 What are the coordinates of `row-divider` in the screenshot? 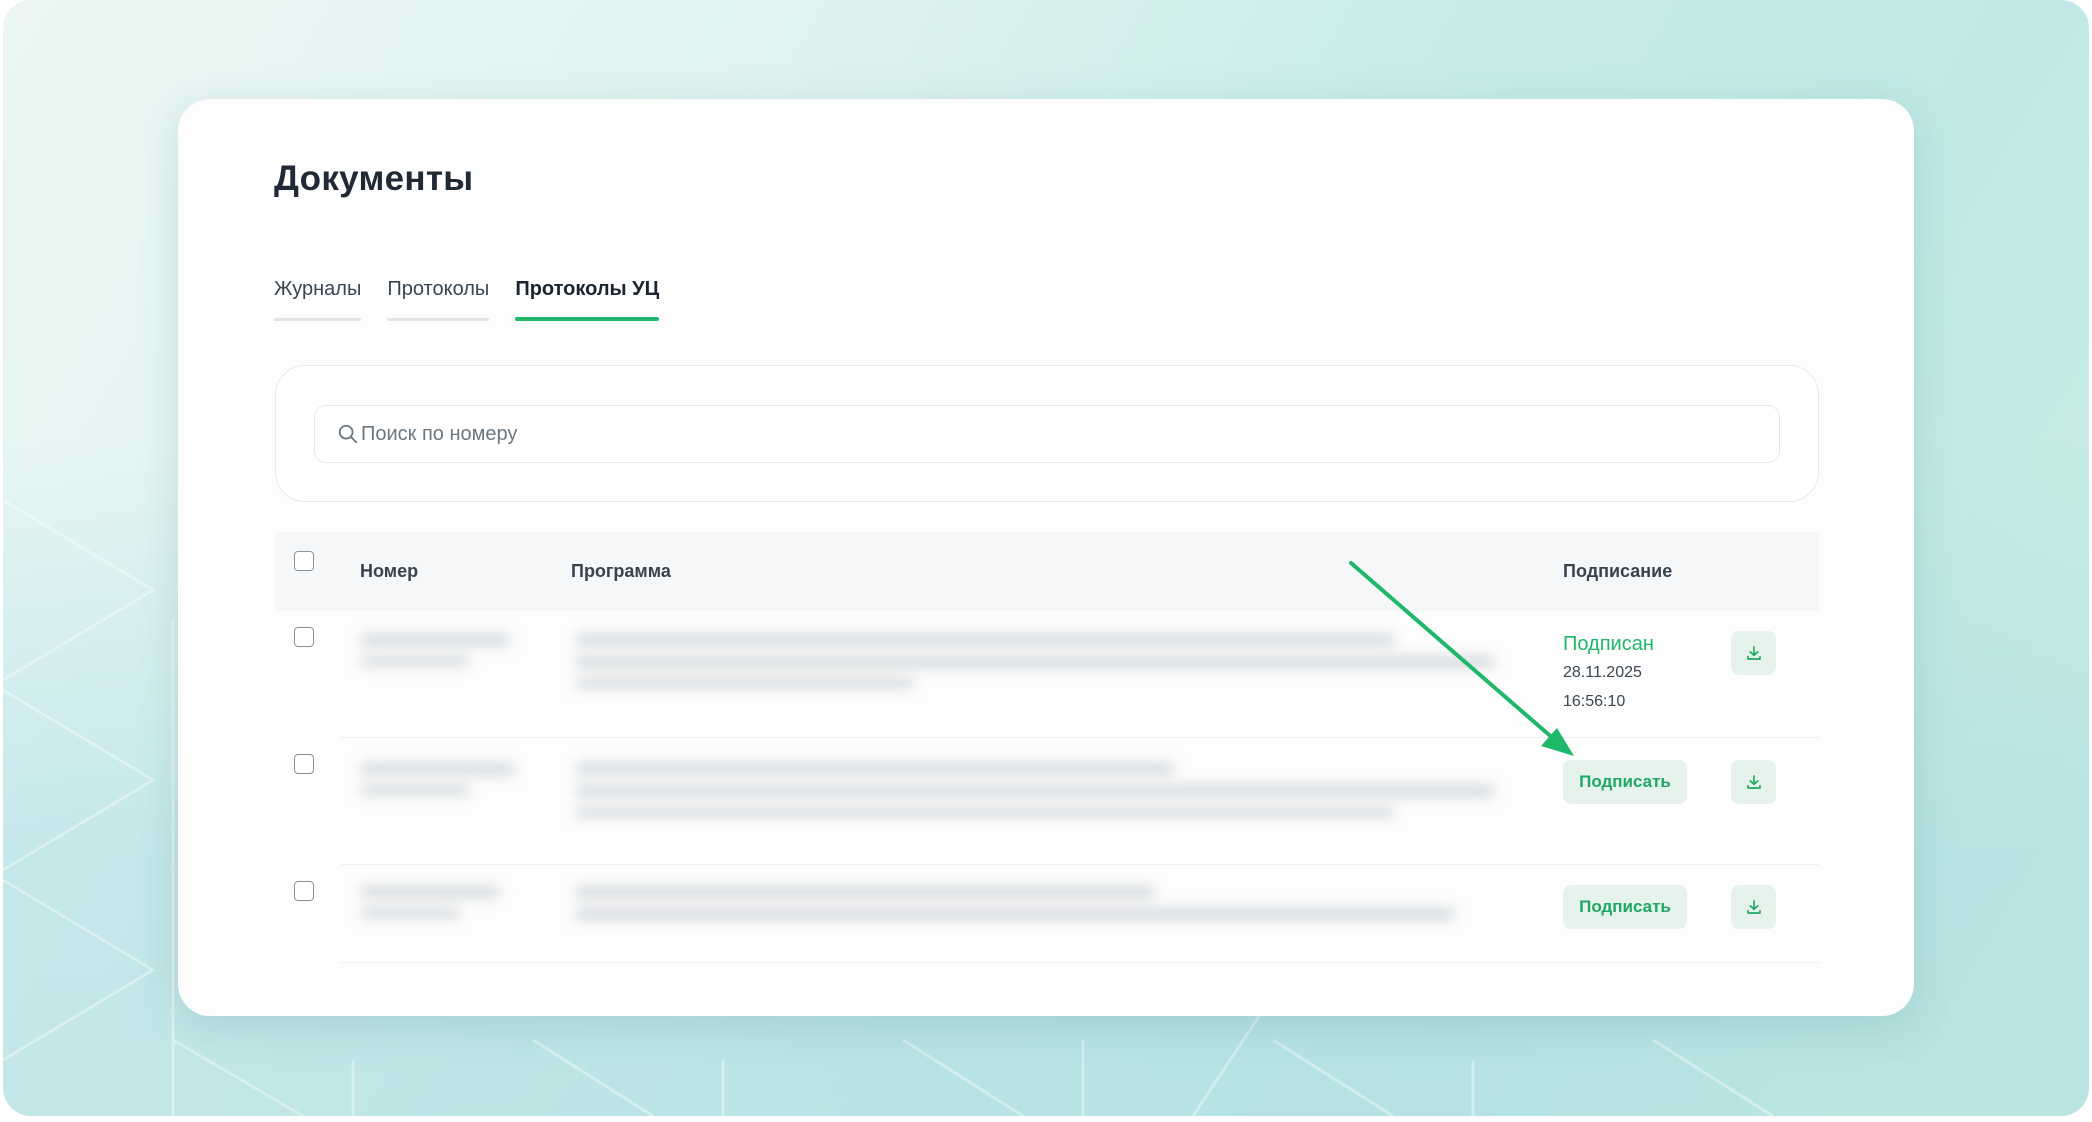 It's located at (1080, 962).